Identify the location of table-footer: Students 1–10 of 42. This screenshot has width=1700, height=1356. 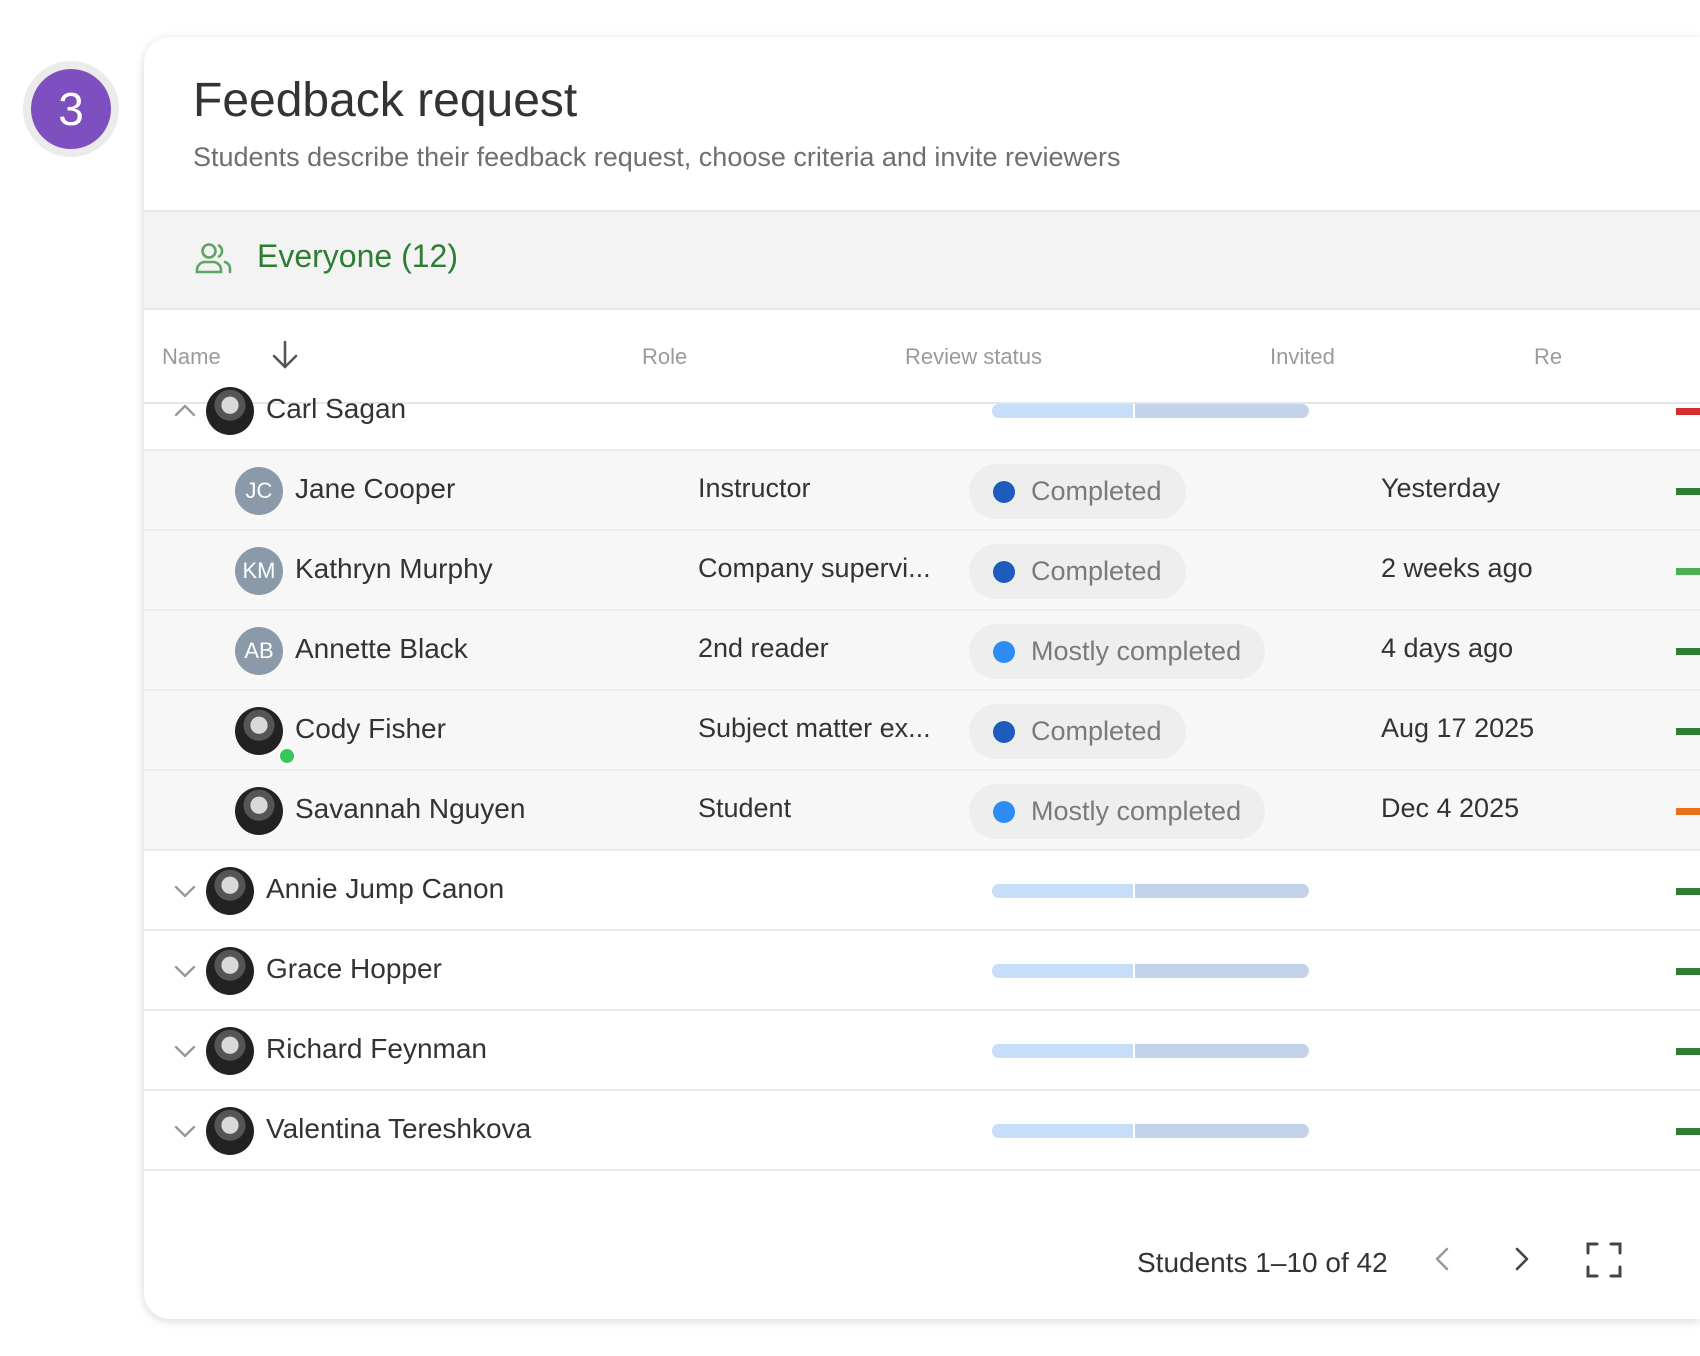
(922, 1263).